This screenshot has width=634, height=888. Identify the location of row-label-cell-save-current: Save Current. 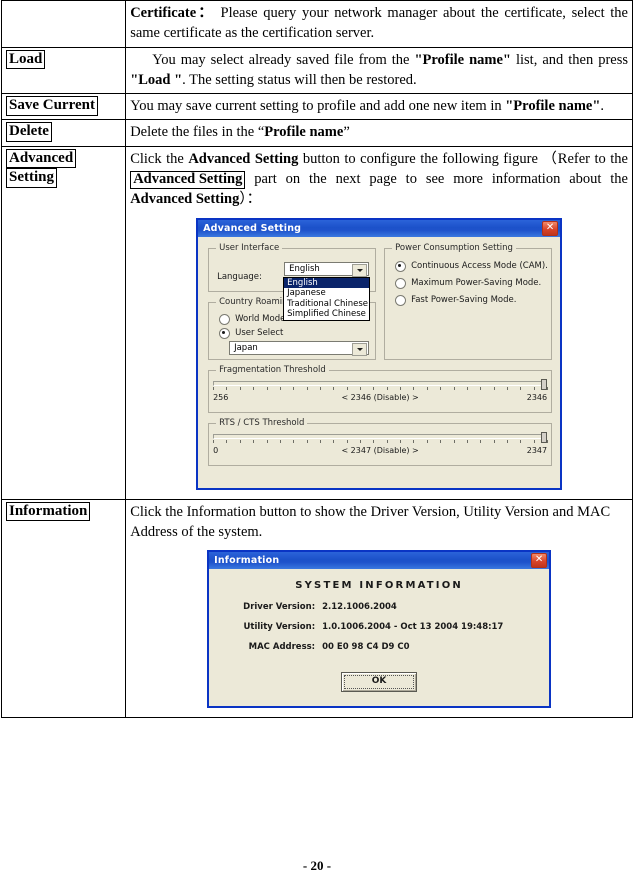
(63, 107).